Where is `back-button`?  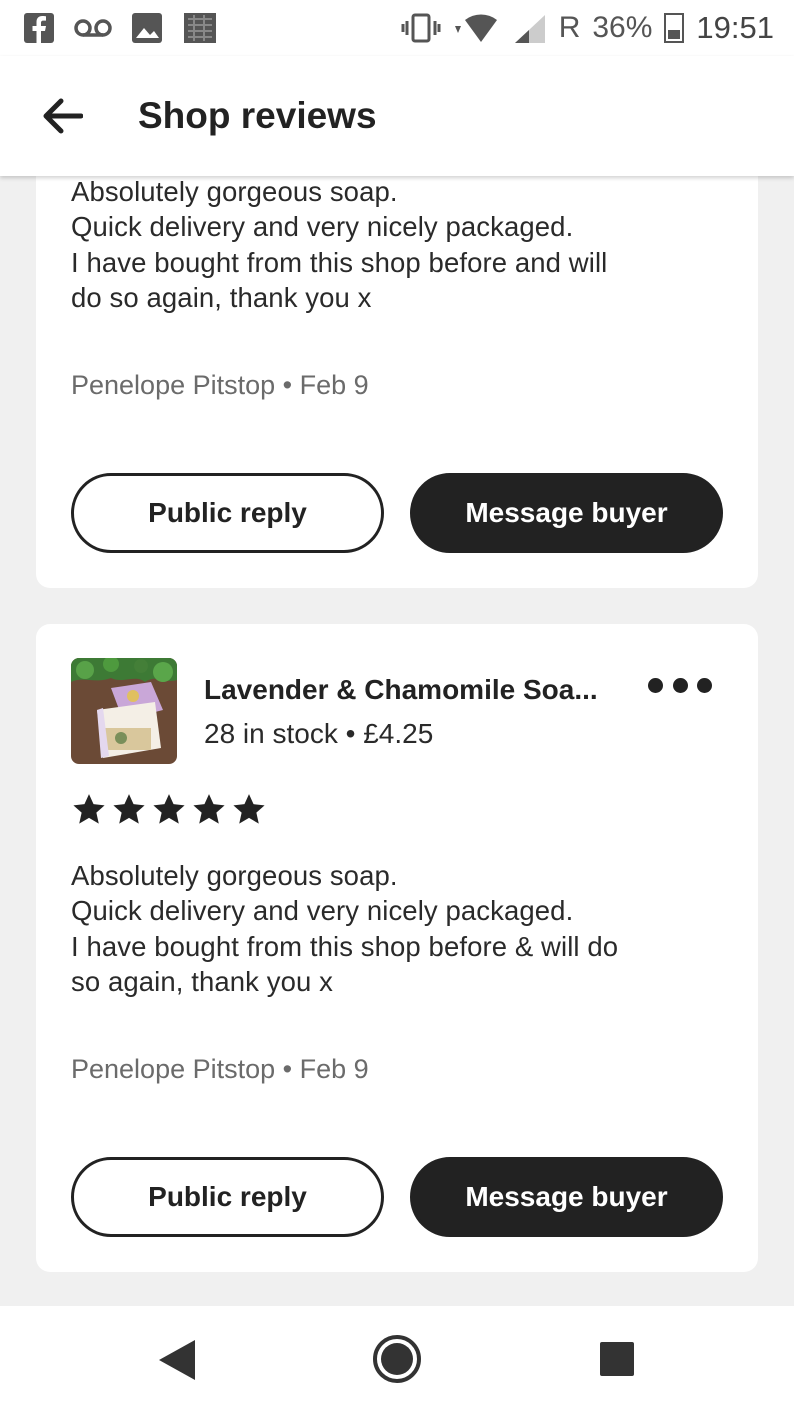
back-button is located at coordinates (62, 116).